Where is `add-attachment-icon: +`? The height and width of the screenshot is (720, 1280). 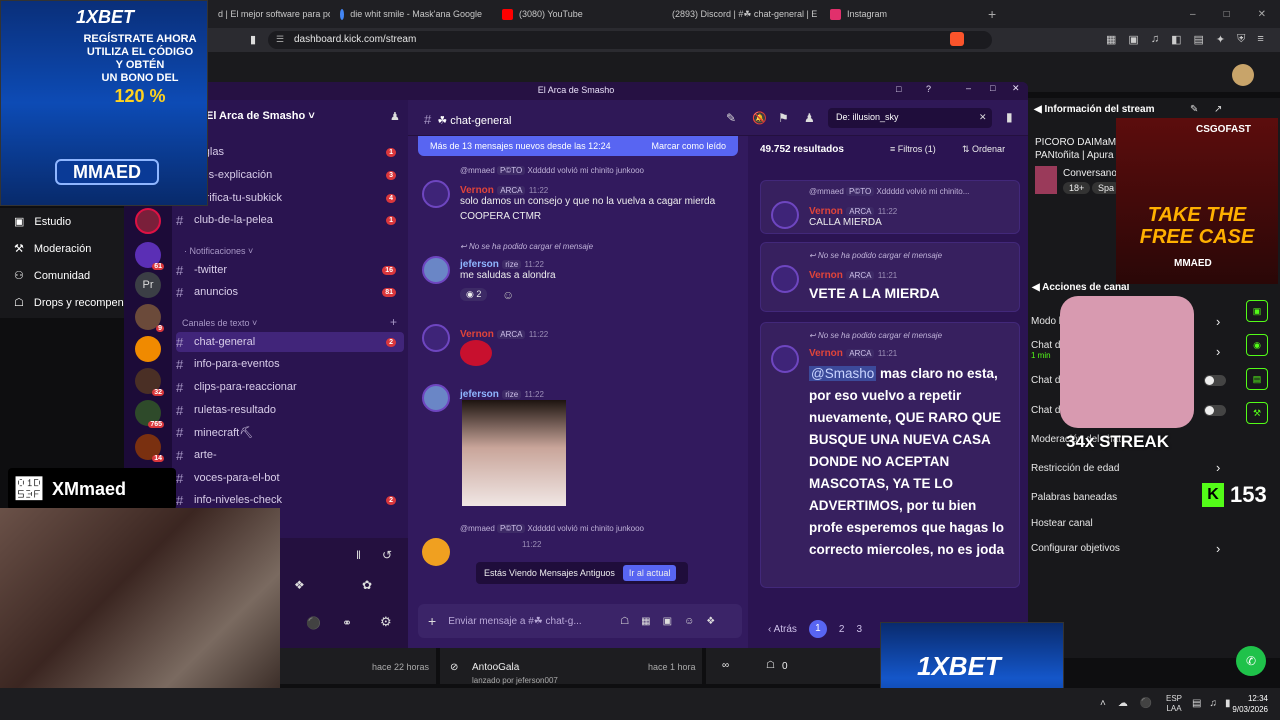 add-attachment-icon: + is located at coordinates (432, 621).